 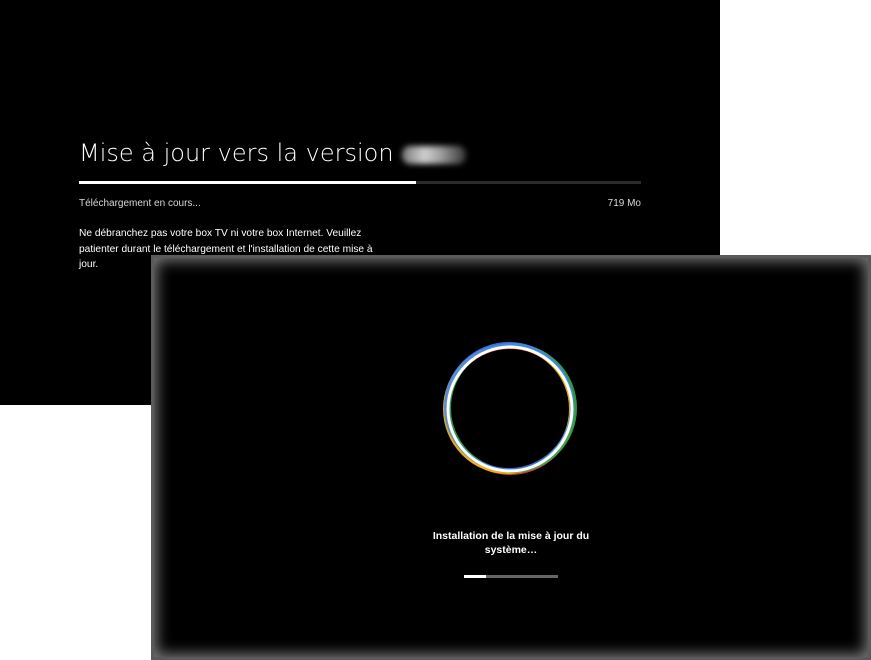 I want to click on install-progress-bar, so click(x=511, y=576).